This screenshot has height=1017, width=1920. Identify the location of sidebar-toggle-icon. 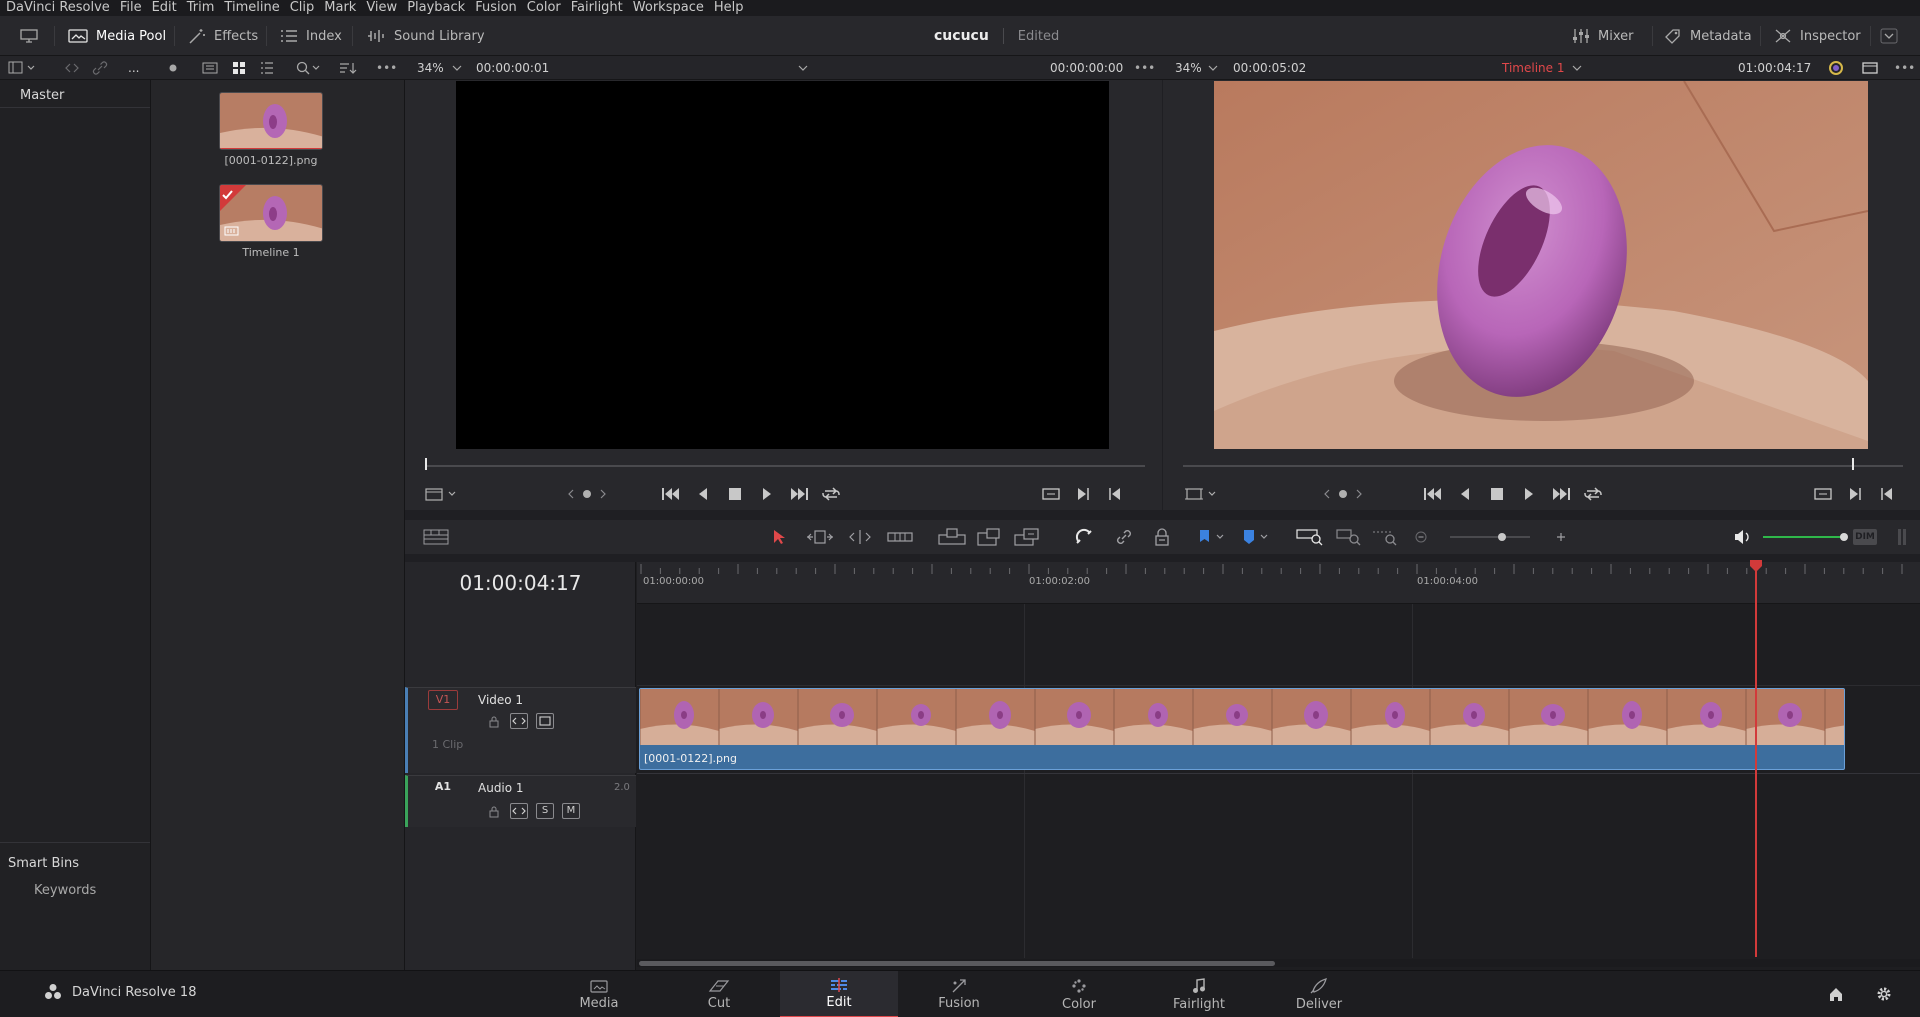
(23, 68).